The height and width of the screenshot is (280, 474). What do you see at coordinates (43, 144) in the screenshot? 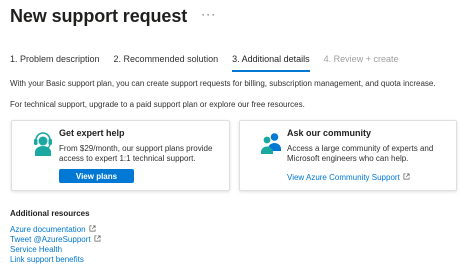
I see `support-agent-icon` at bounding box center [43, 144].